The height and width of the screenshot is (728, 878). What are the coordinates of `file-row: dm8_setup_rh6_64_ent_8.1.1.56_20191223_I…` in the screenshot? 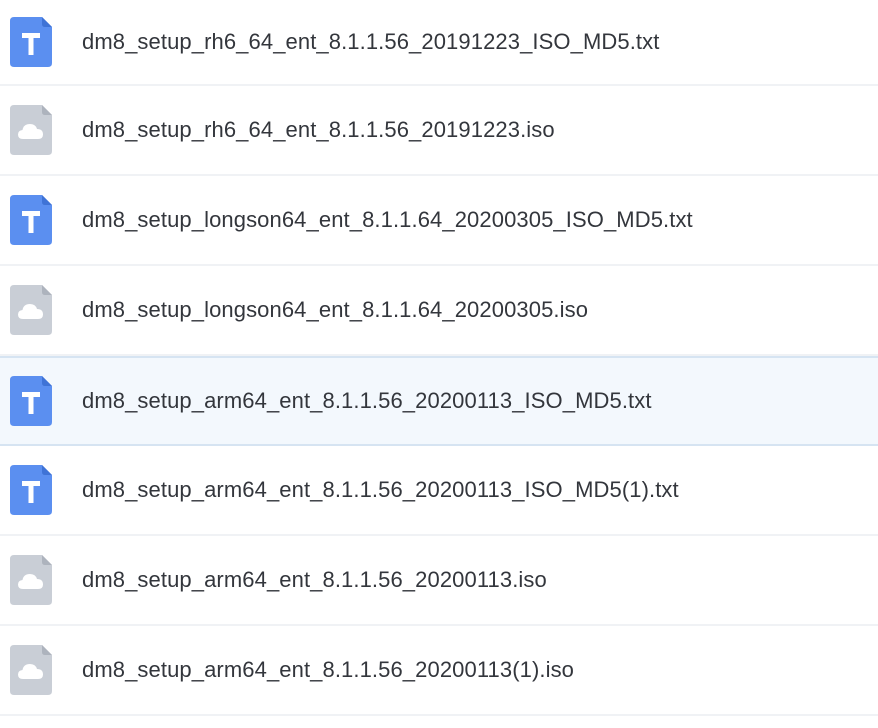 It's located at (439, 43).